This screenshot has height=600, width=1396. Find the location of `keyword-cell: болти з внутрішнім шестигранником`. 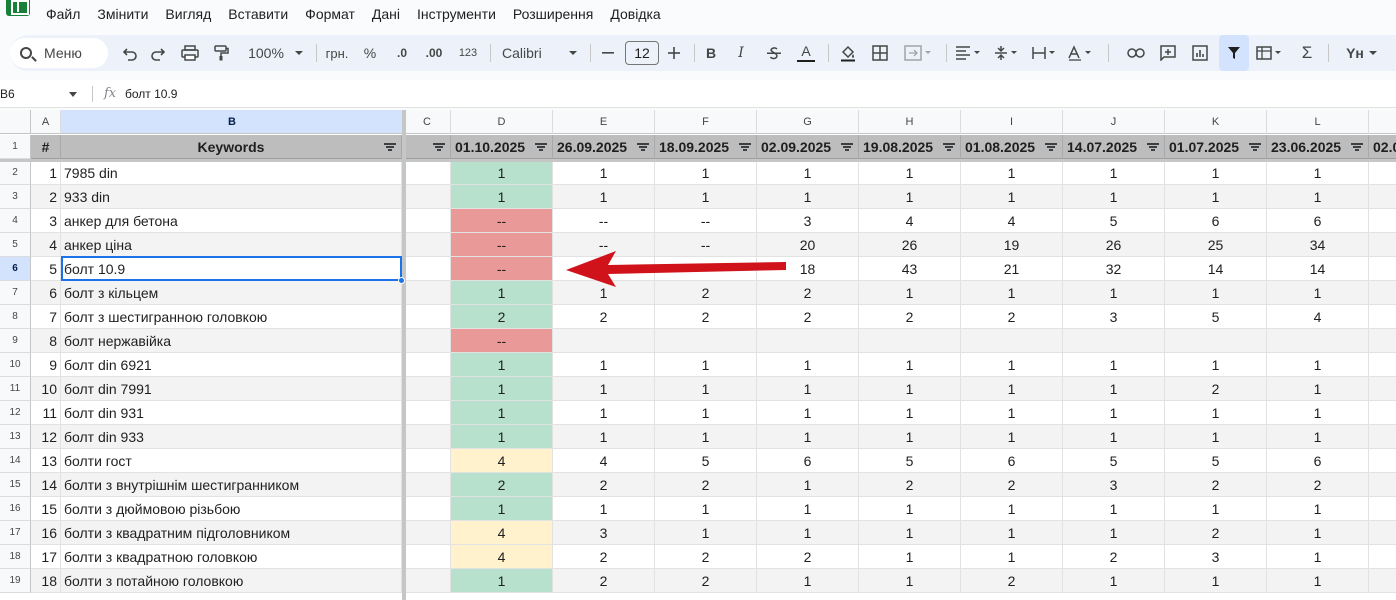

keyword-cell: болти з внутрішнім шестигранником is located at coordinates (231, 485).